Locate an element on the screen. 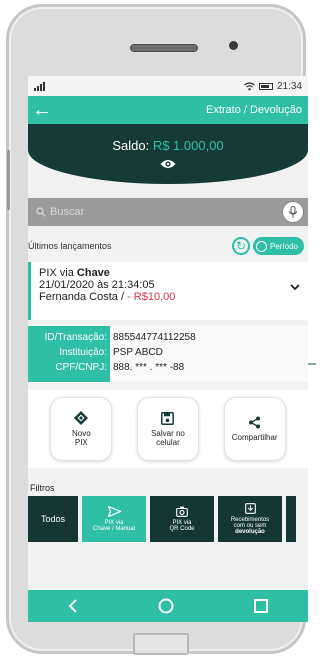  new-pix-label: Novo PIX is located at coordinates (81, 438).